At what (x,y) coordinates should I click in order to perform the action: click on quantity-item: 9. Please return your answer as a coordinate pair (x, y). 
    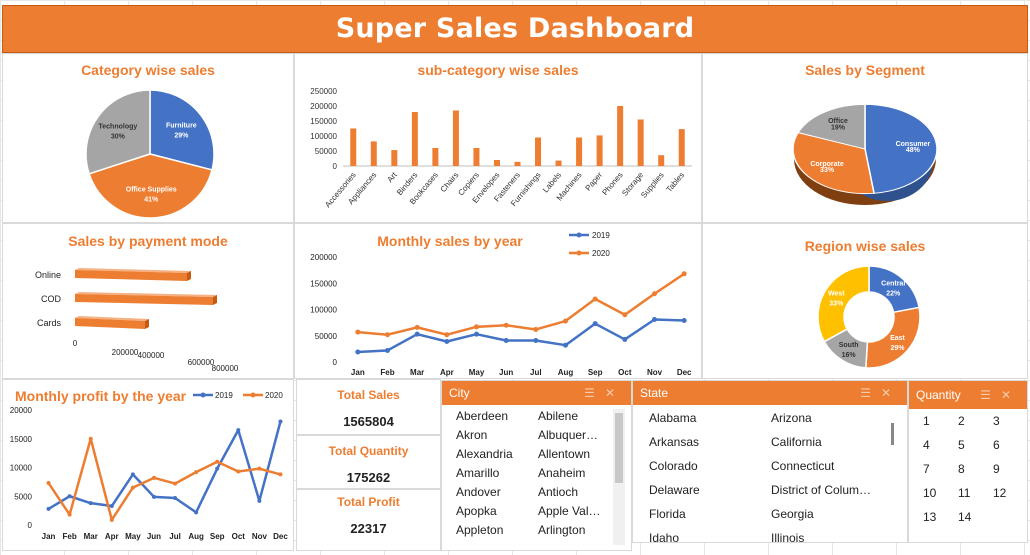
    Looking at the image, I should click on (996, 469).